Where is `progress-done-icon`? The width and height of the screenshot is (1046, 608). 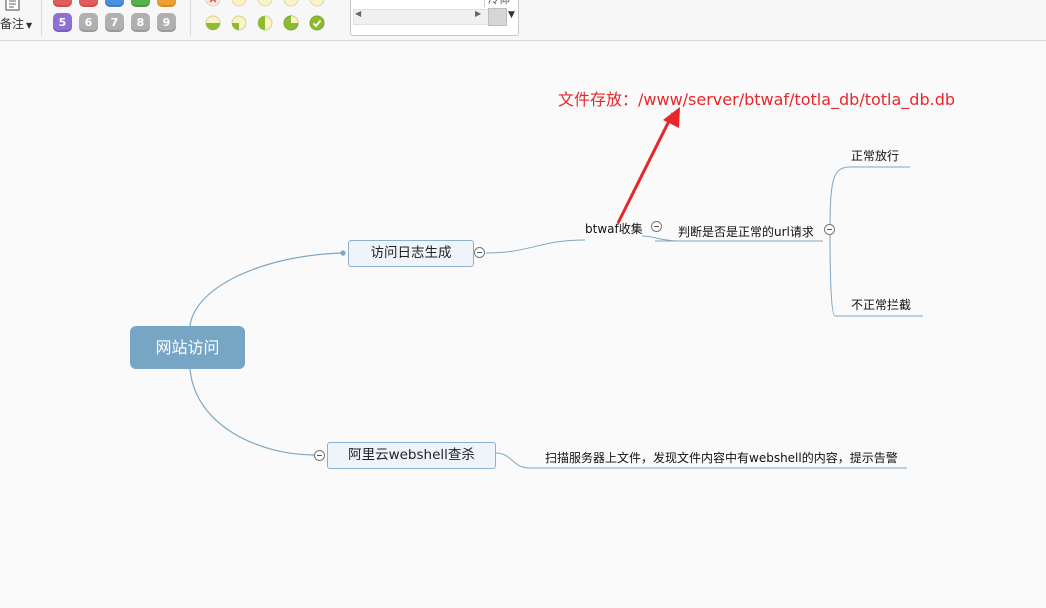 progress-done-icon is located at coordinates (317, 23).